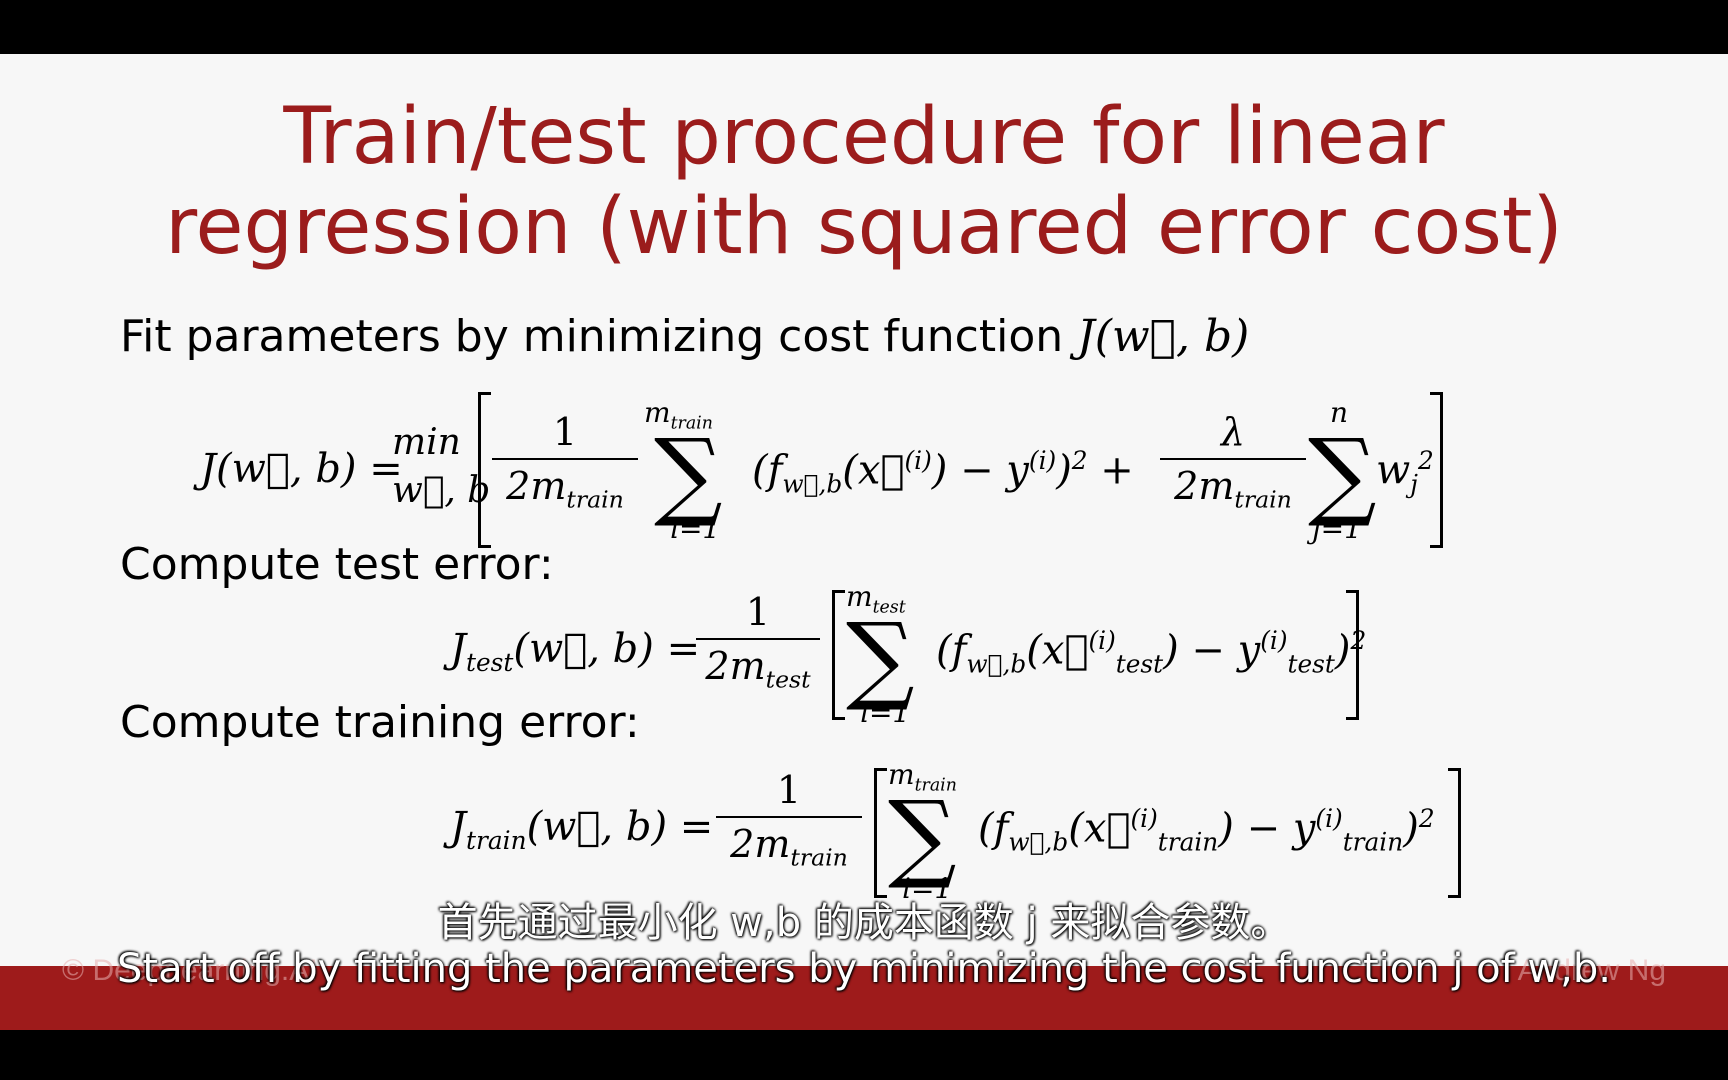 Image resolution: width=1728 pixels, height=1080 pixels. What do you see at coordinates (1139, 664) in the screenshot?
I see `eq2-x-sub: test` at bounding box center [1139, 664].